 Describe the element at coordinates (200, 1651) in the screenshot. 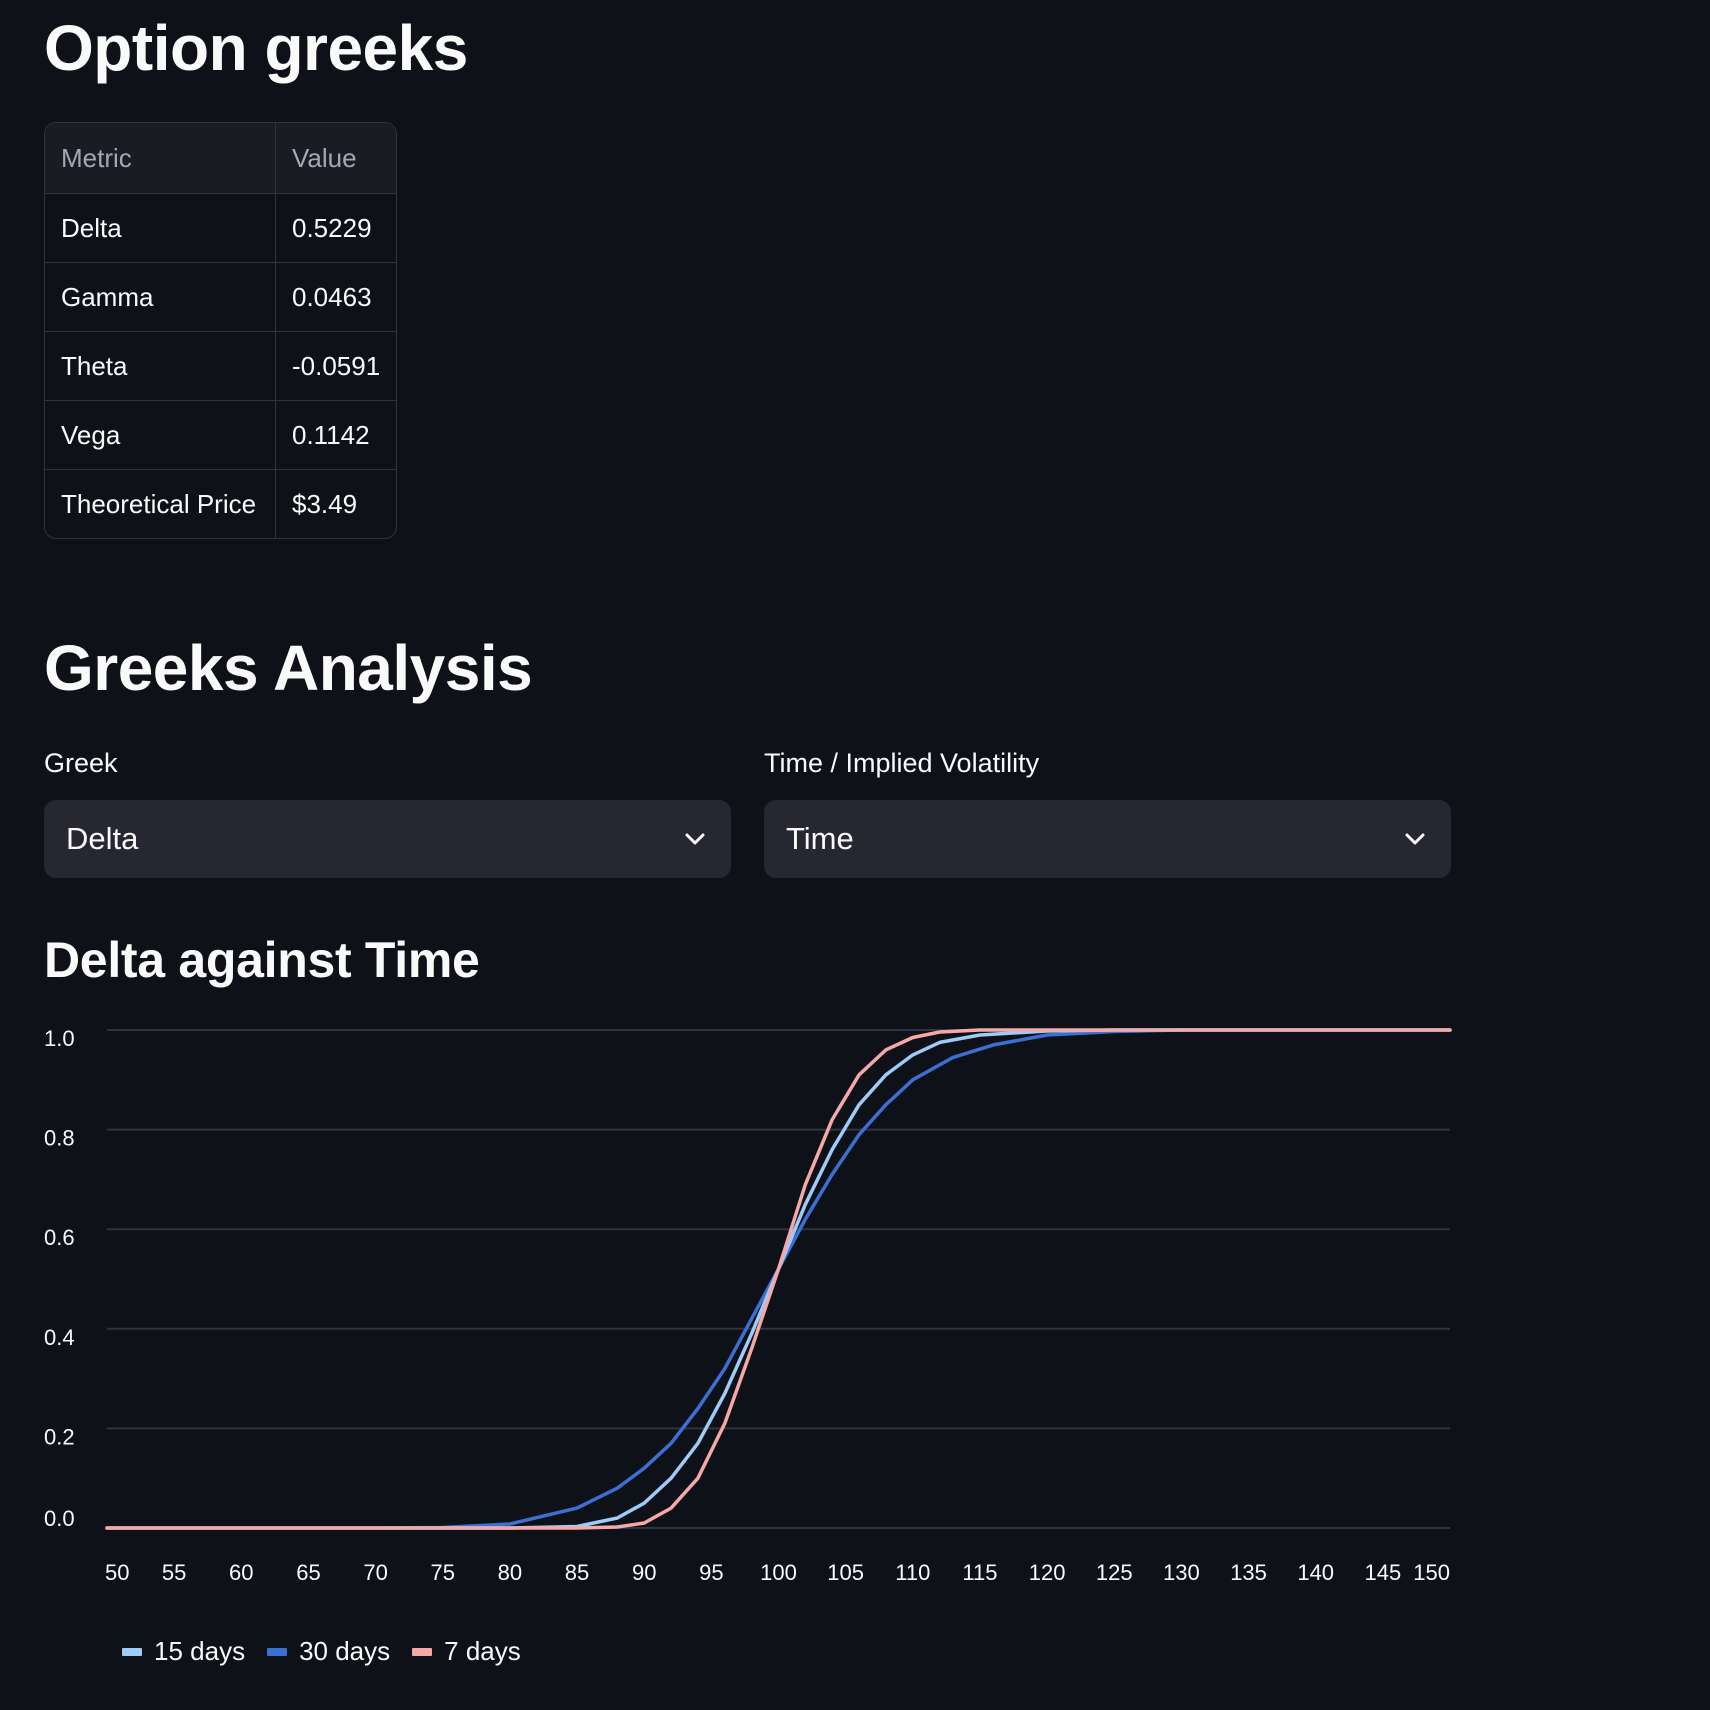

I see `legend-label: 15 days` at that location.